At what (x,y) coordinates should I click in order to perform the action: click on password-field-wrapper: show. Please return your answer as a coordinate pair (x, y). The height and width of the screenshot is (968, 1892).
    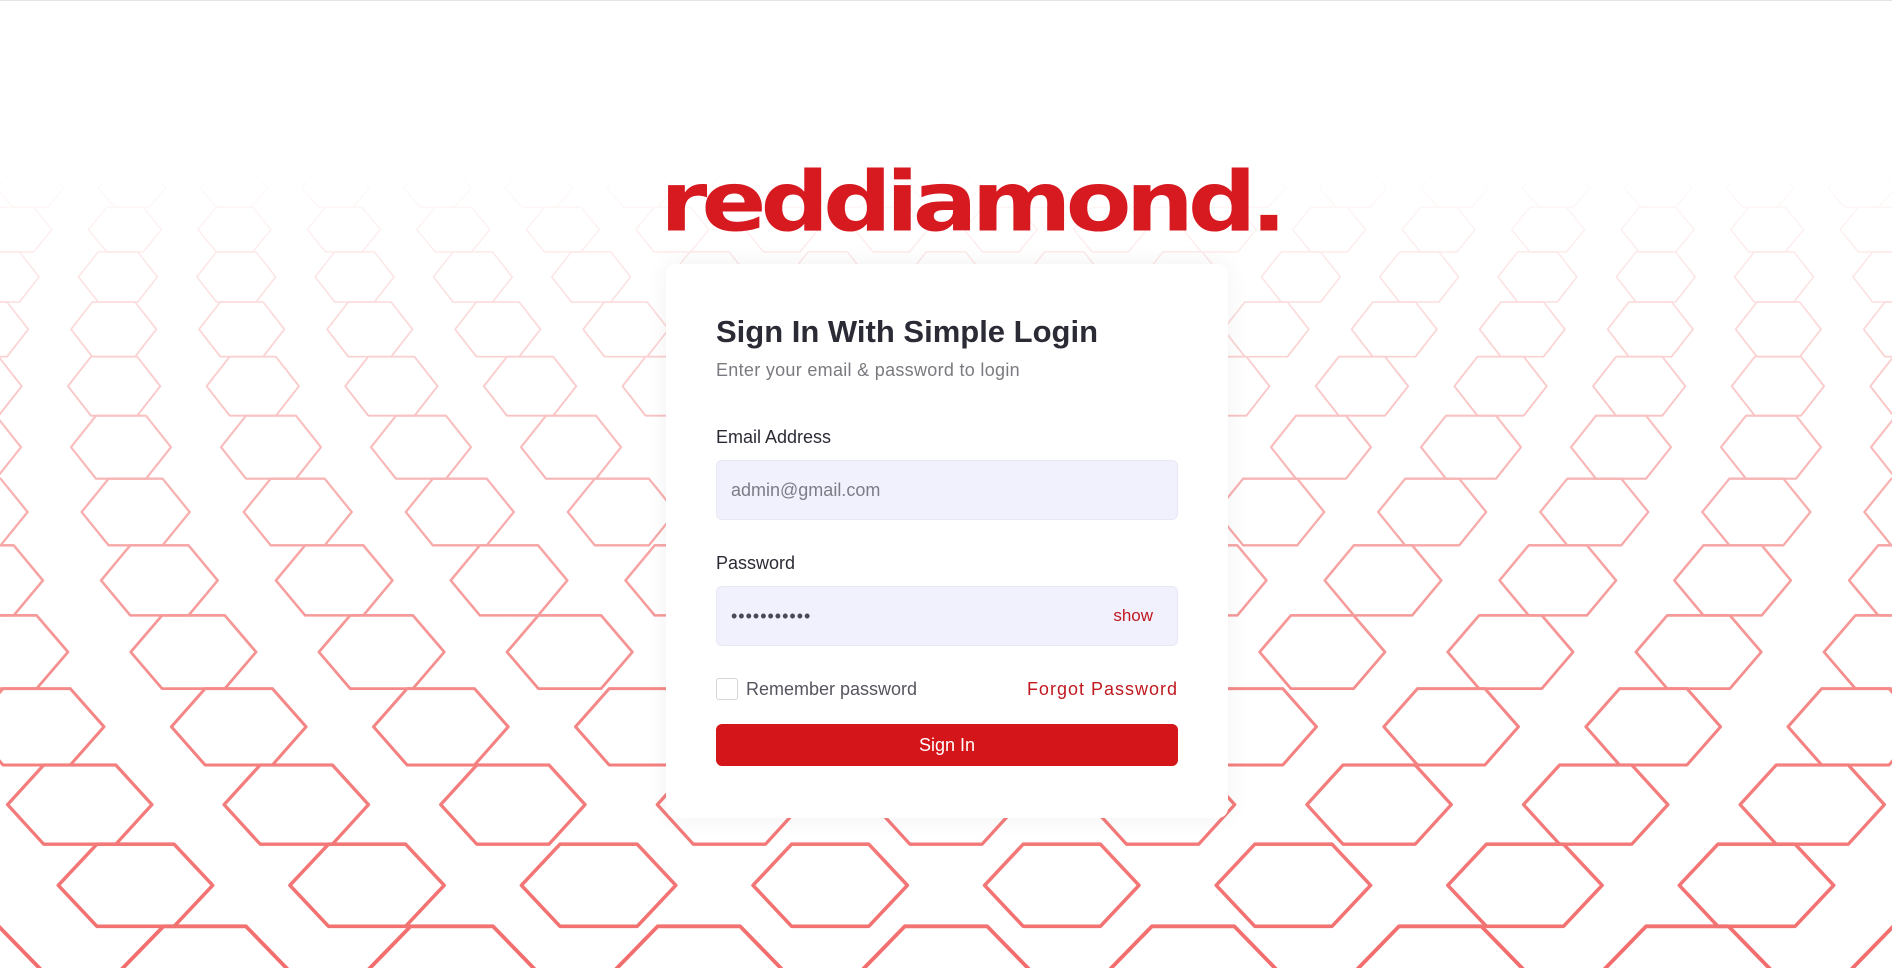
    Looking at the image, I should click on (947, 616).